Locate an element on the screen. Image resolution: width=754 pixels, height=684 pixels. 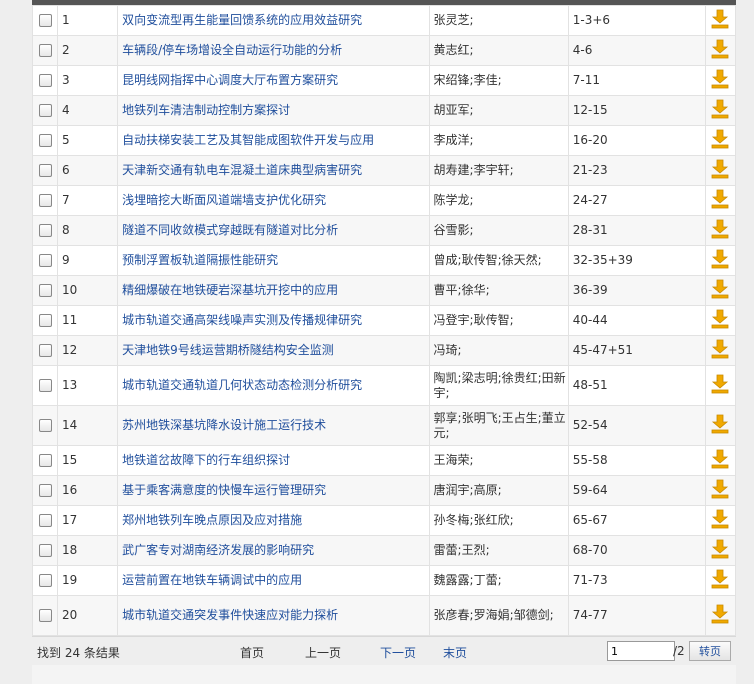
article-title-link: 浅埋暗挖大断面风道端墙支护优化研究 is located at coordinates (224, 200).